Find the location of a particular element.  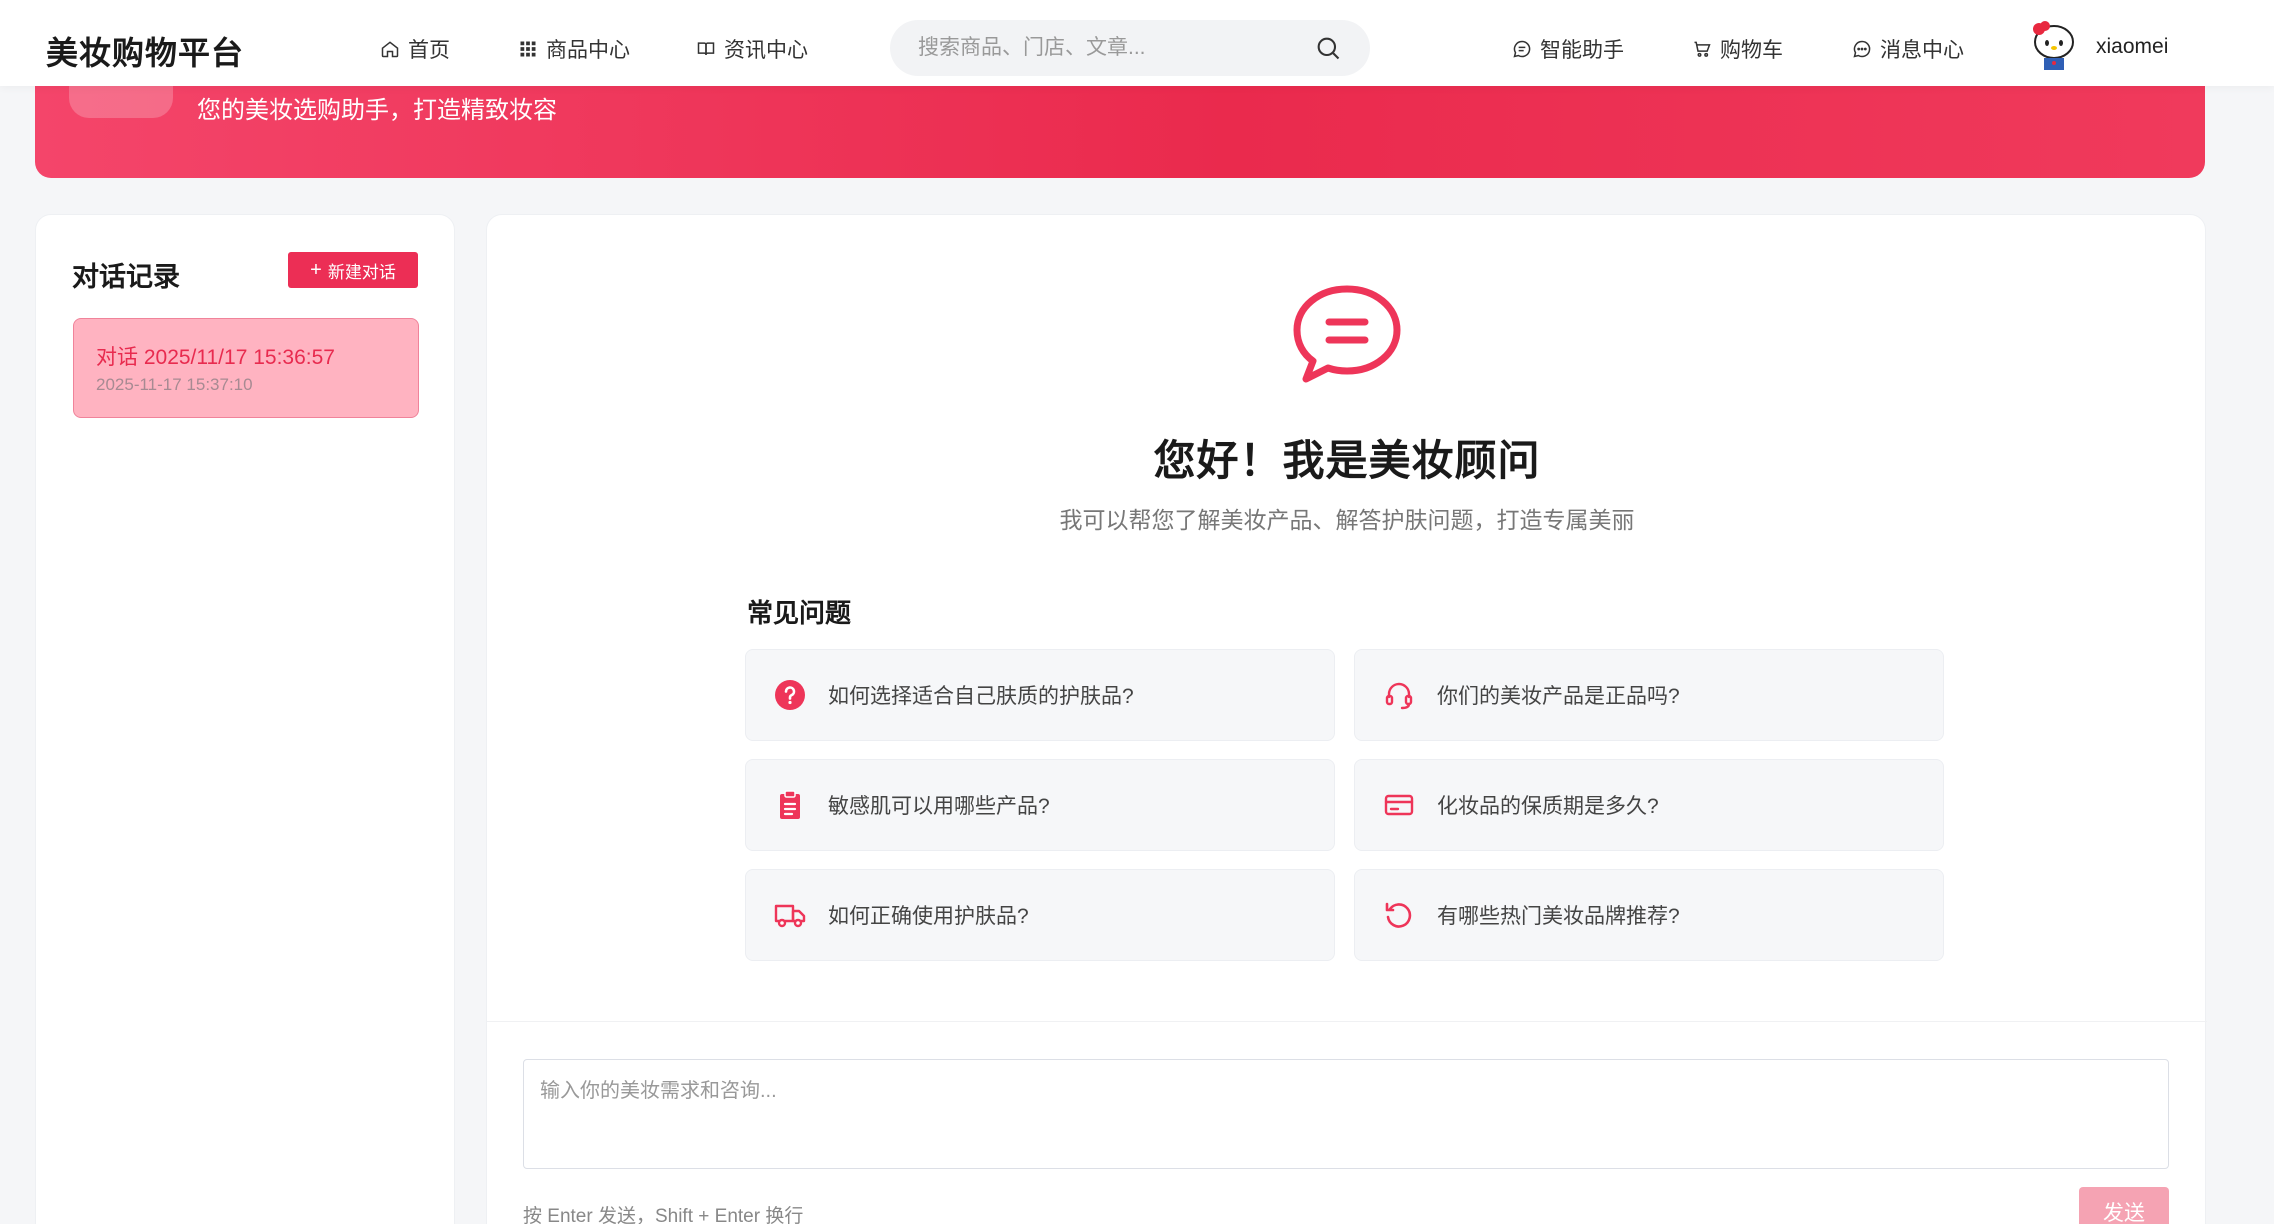

card-icon is located at coordinates (1399, 805).